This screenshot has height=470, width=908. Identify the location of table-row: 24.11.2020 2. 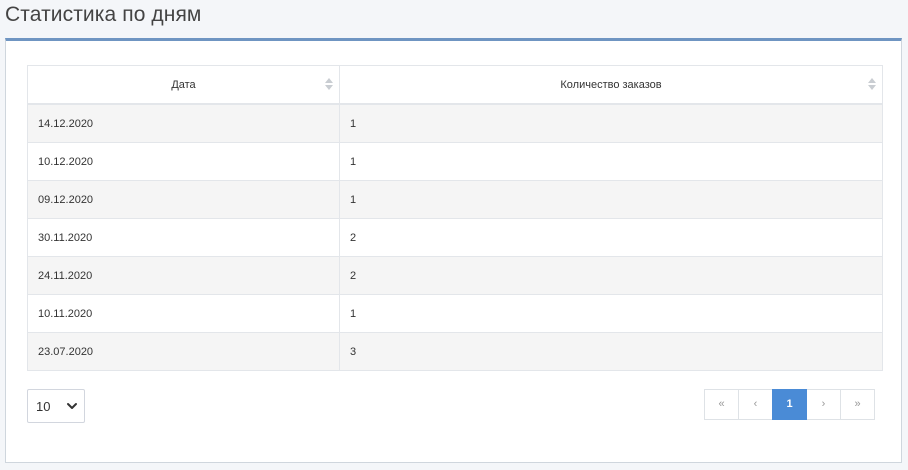
(455, 275).